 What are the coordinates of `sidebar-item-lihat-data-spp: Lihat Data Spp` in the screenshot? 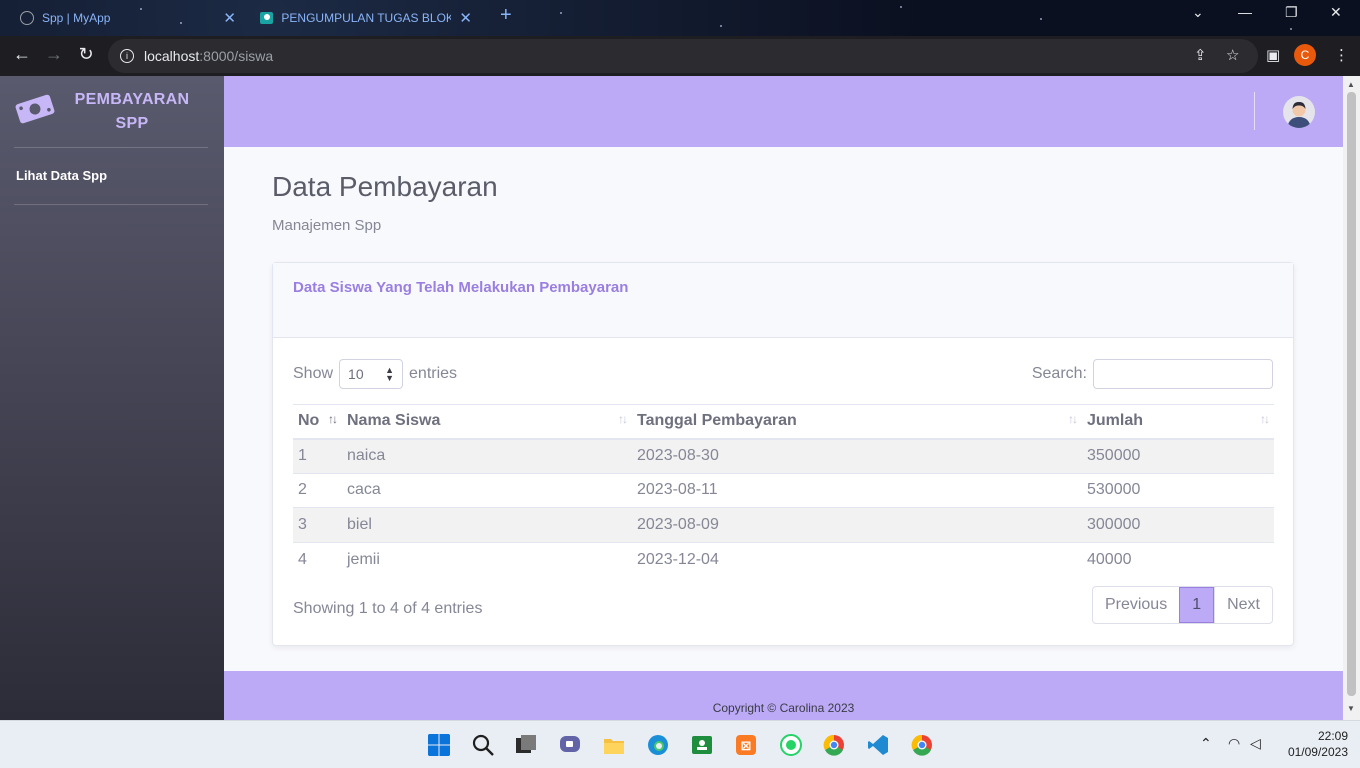 It's located at (61, 175).